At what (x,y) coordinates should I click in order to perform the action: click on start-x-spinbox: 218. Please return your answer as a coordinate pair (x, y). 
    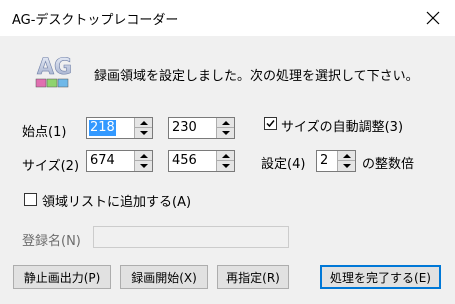
    Looking at the image, I should click on (119, 128).